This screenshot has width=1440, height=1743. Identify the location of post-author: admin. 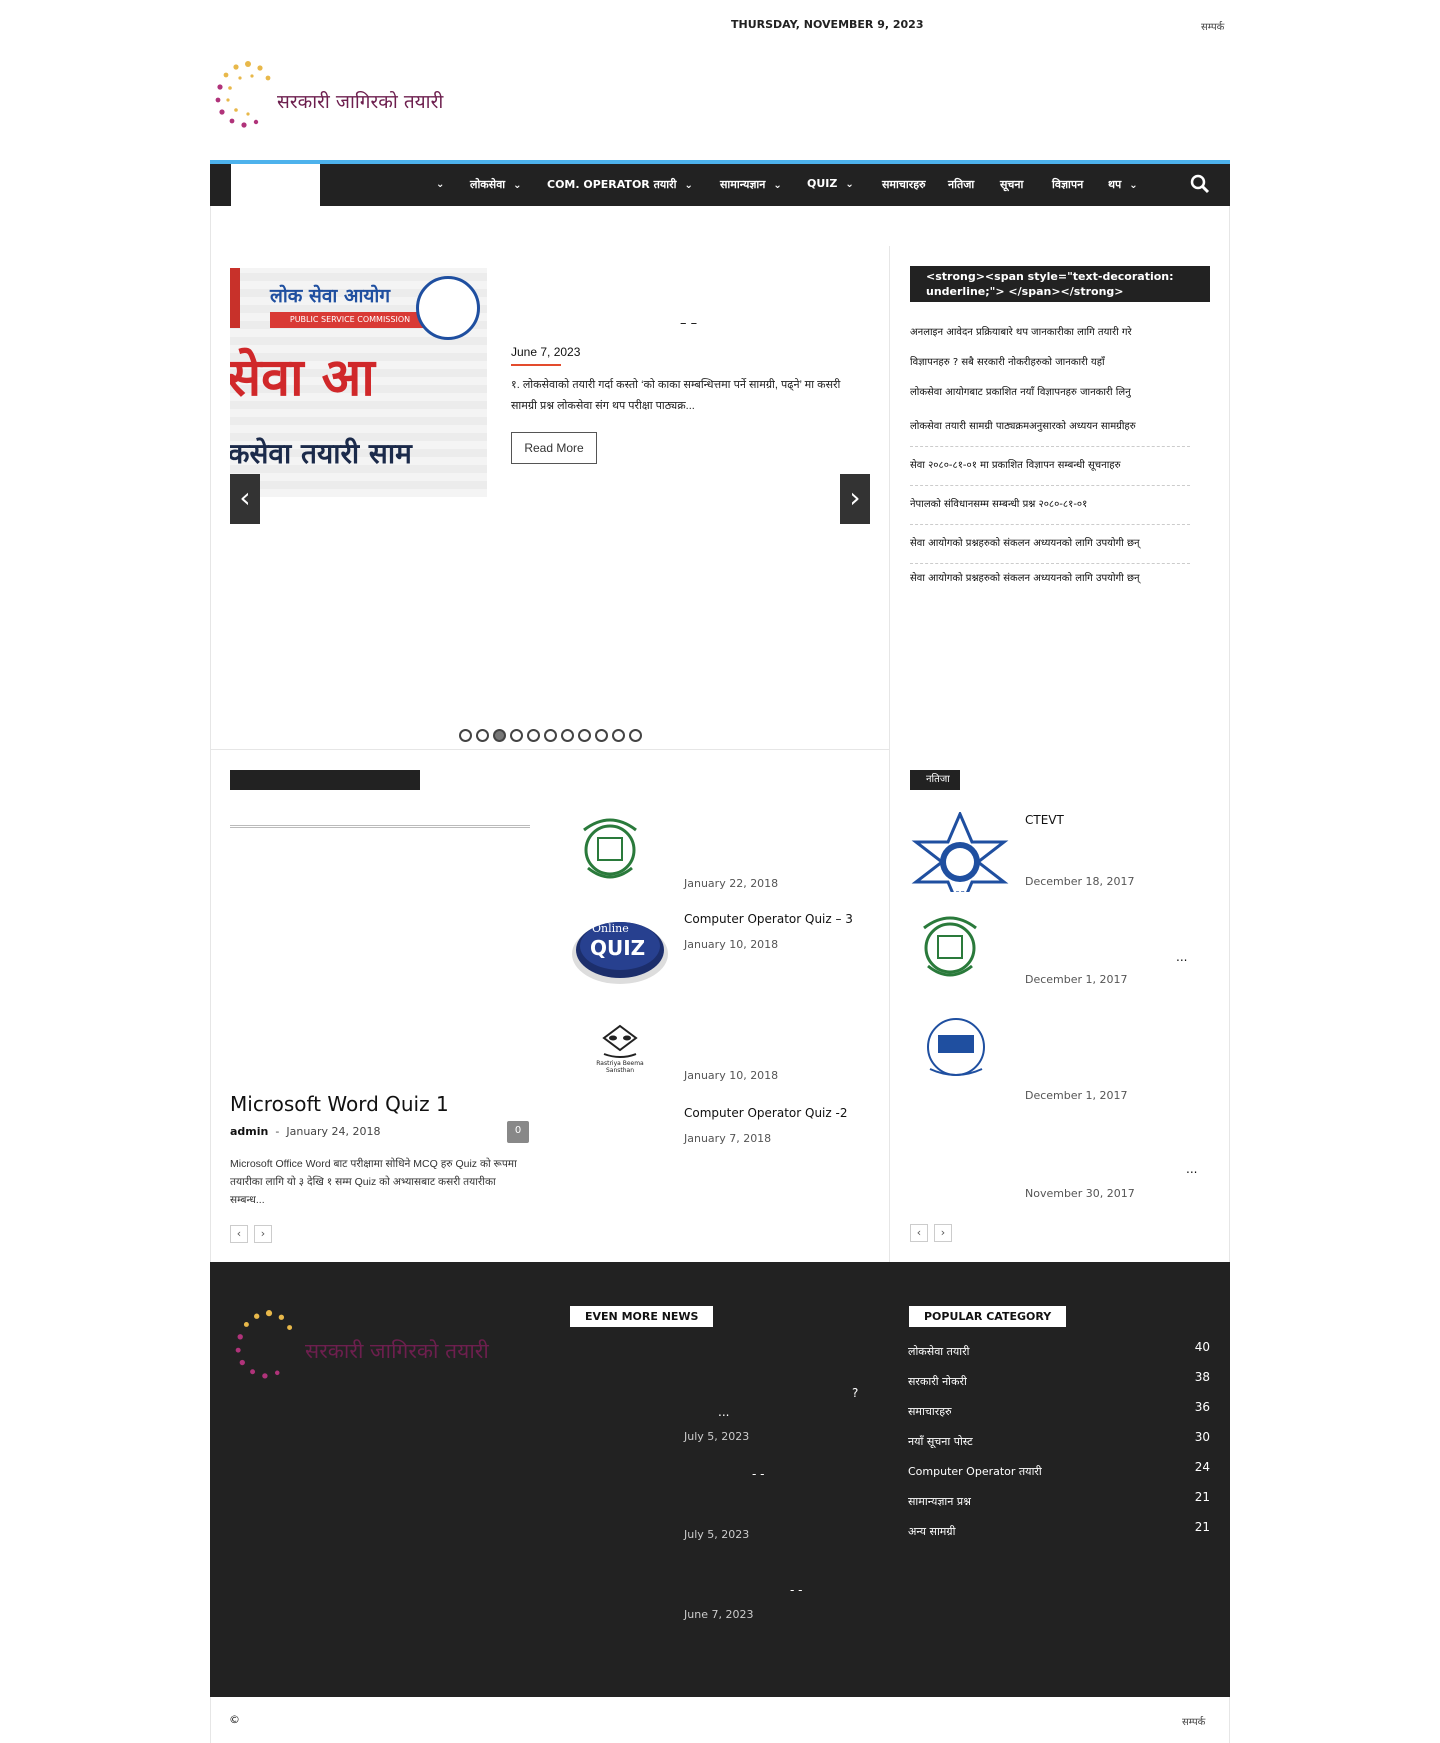
(249, 1131).